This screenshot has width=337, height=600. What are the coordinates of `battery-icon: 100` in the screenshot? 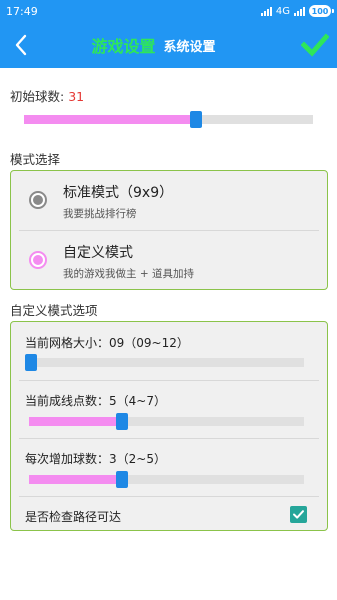 It's located at (321, 11).